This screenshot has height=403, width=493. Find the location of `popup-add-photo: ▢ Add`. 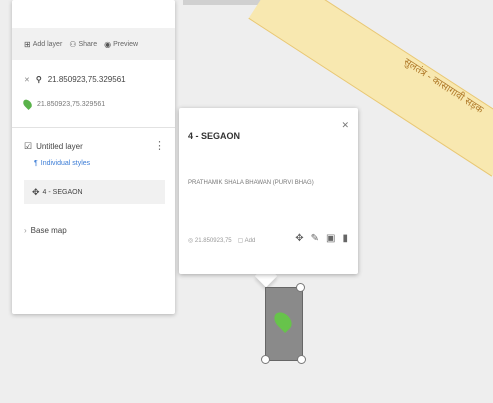

popup-add-photo: ▢ Add is located at coordinates (247, 240).